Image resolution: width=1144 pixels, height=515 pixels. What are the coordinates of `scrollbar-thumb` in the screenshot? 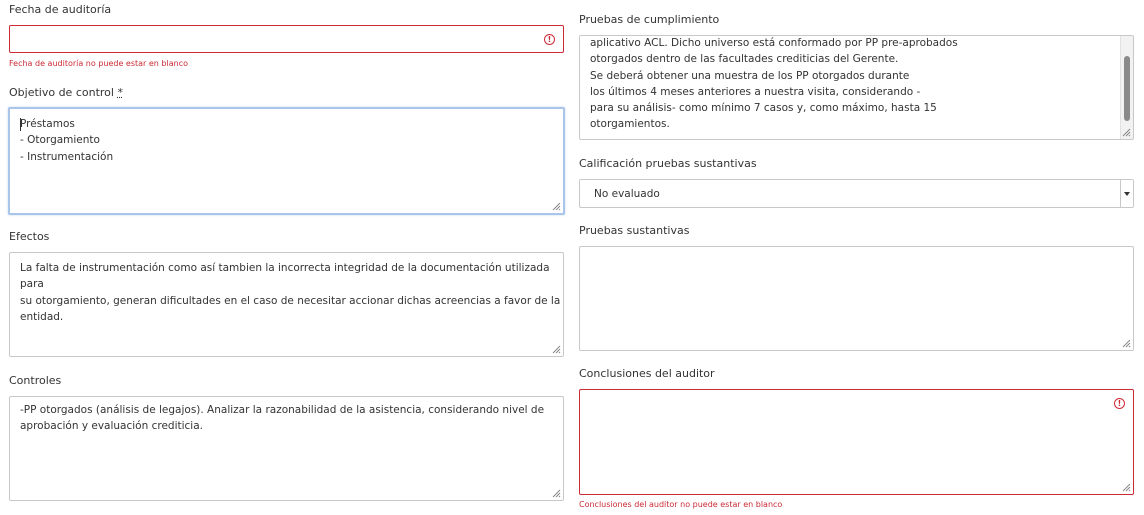 It's located at (1127, 88).